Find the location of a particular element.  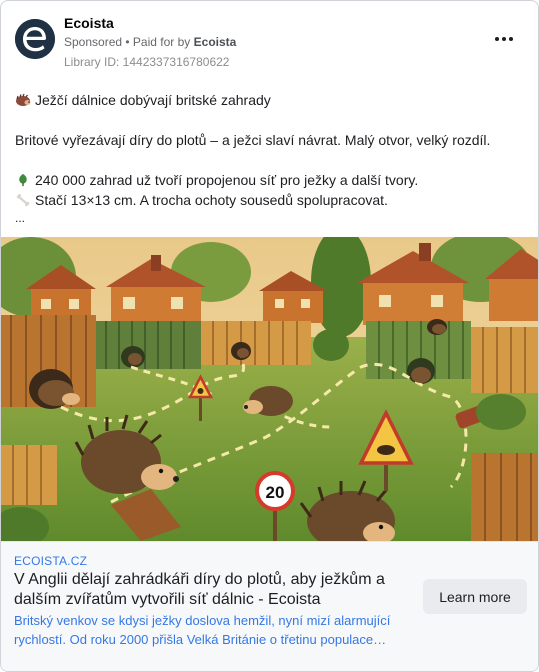

link-domain: ECOISTA.CZ is located at coordinates (50, 561).